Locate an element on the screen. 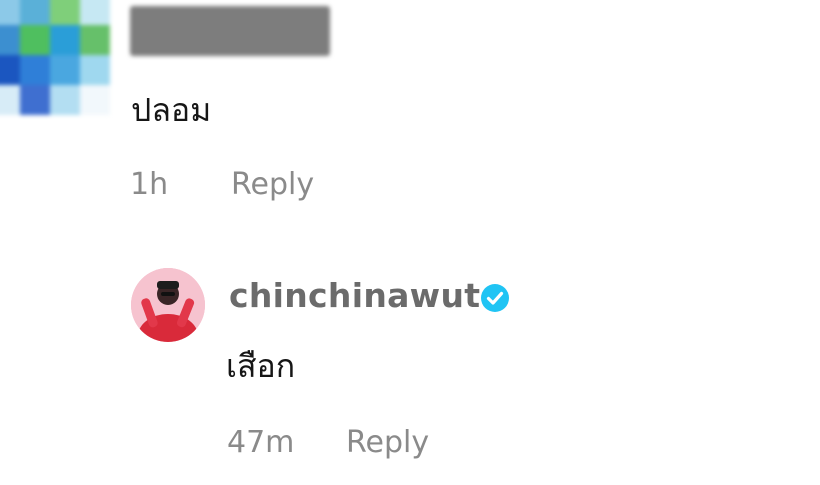 The width and height of the screenshot is (820, 485). avatar-person-image is located at coordinates (168, 305).